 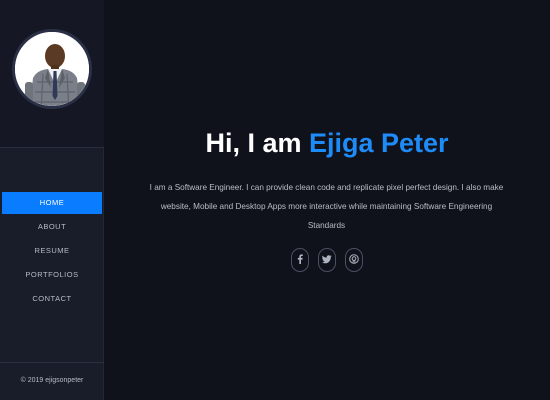 What do you see at coordinates (52, 227) in the screenshot?
I see `nav-item-about: ABOUT` at bounding box center [52, 227].